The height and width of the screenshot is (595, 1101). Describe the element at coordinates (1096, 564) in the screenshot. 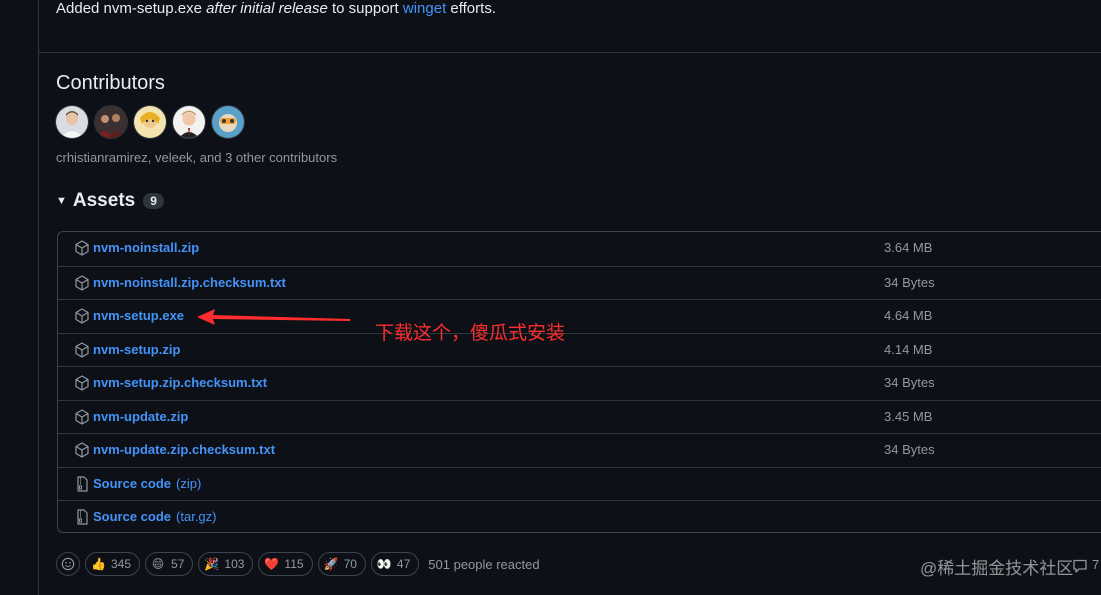

I see `comment-count: 7` at that location.